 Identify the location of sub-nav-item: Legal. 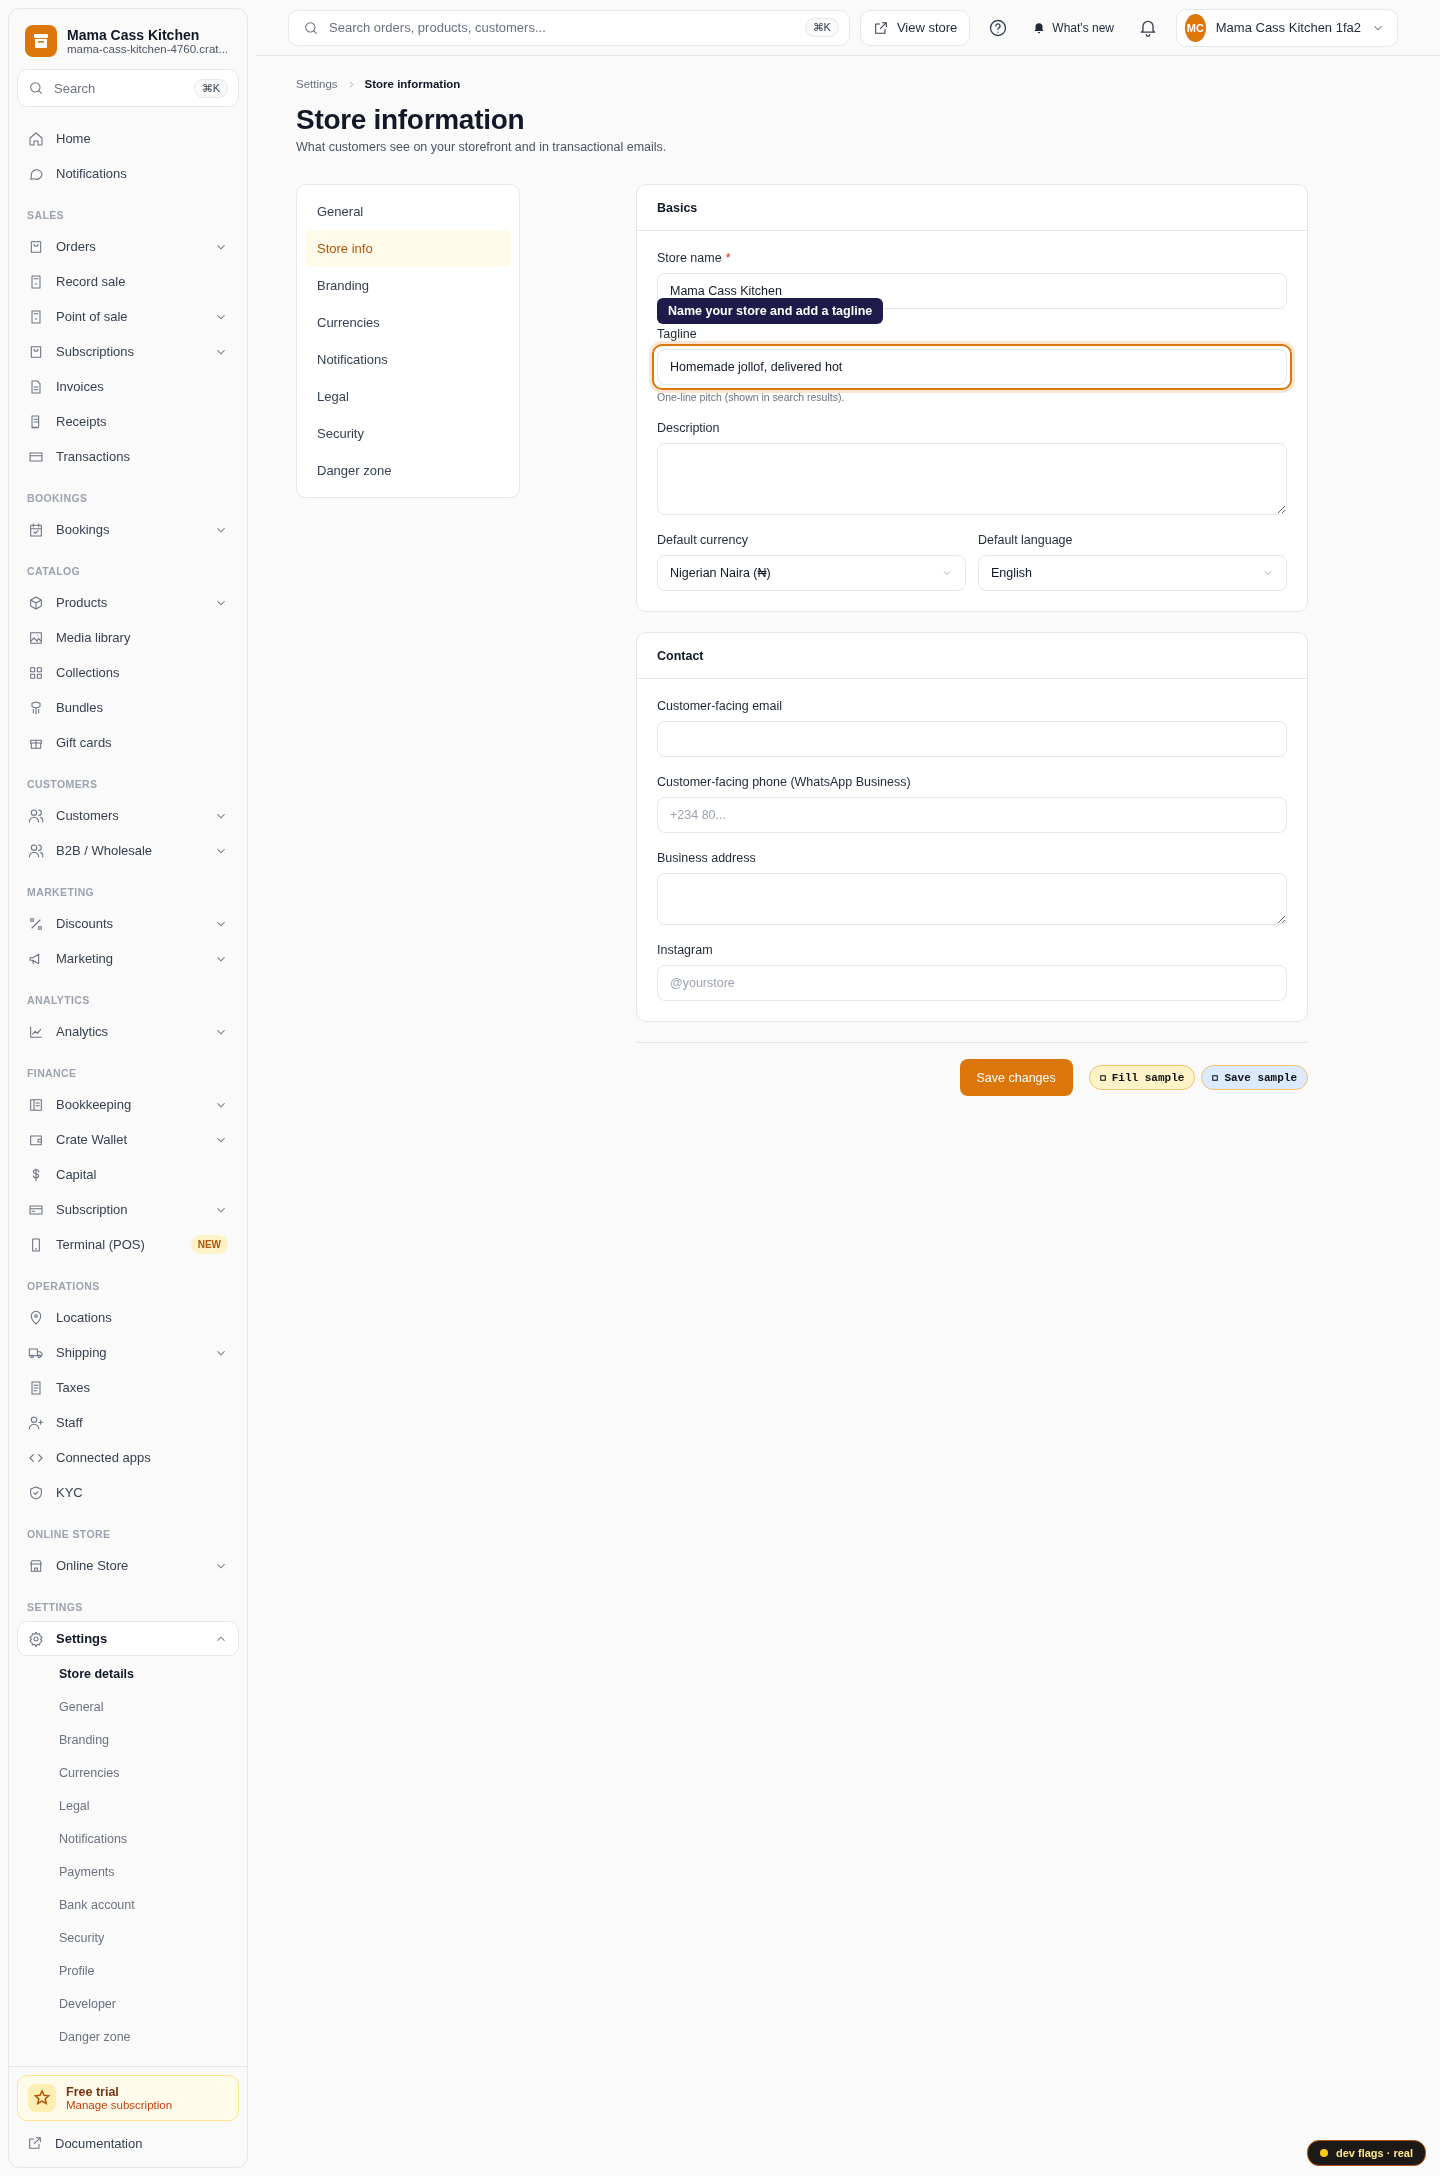
(128, 1806).